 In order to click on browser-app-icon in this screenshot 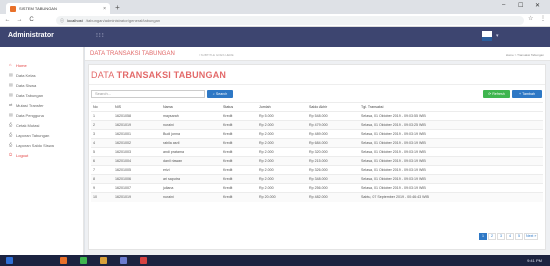, I will do `click(63, 260)`.